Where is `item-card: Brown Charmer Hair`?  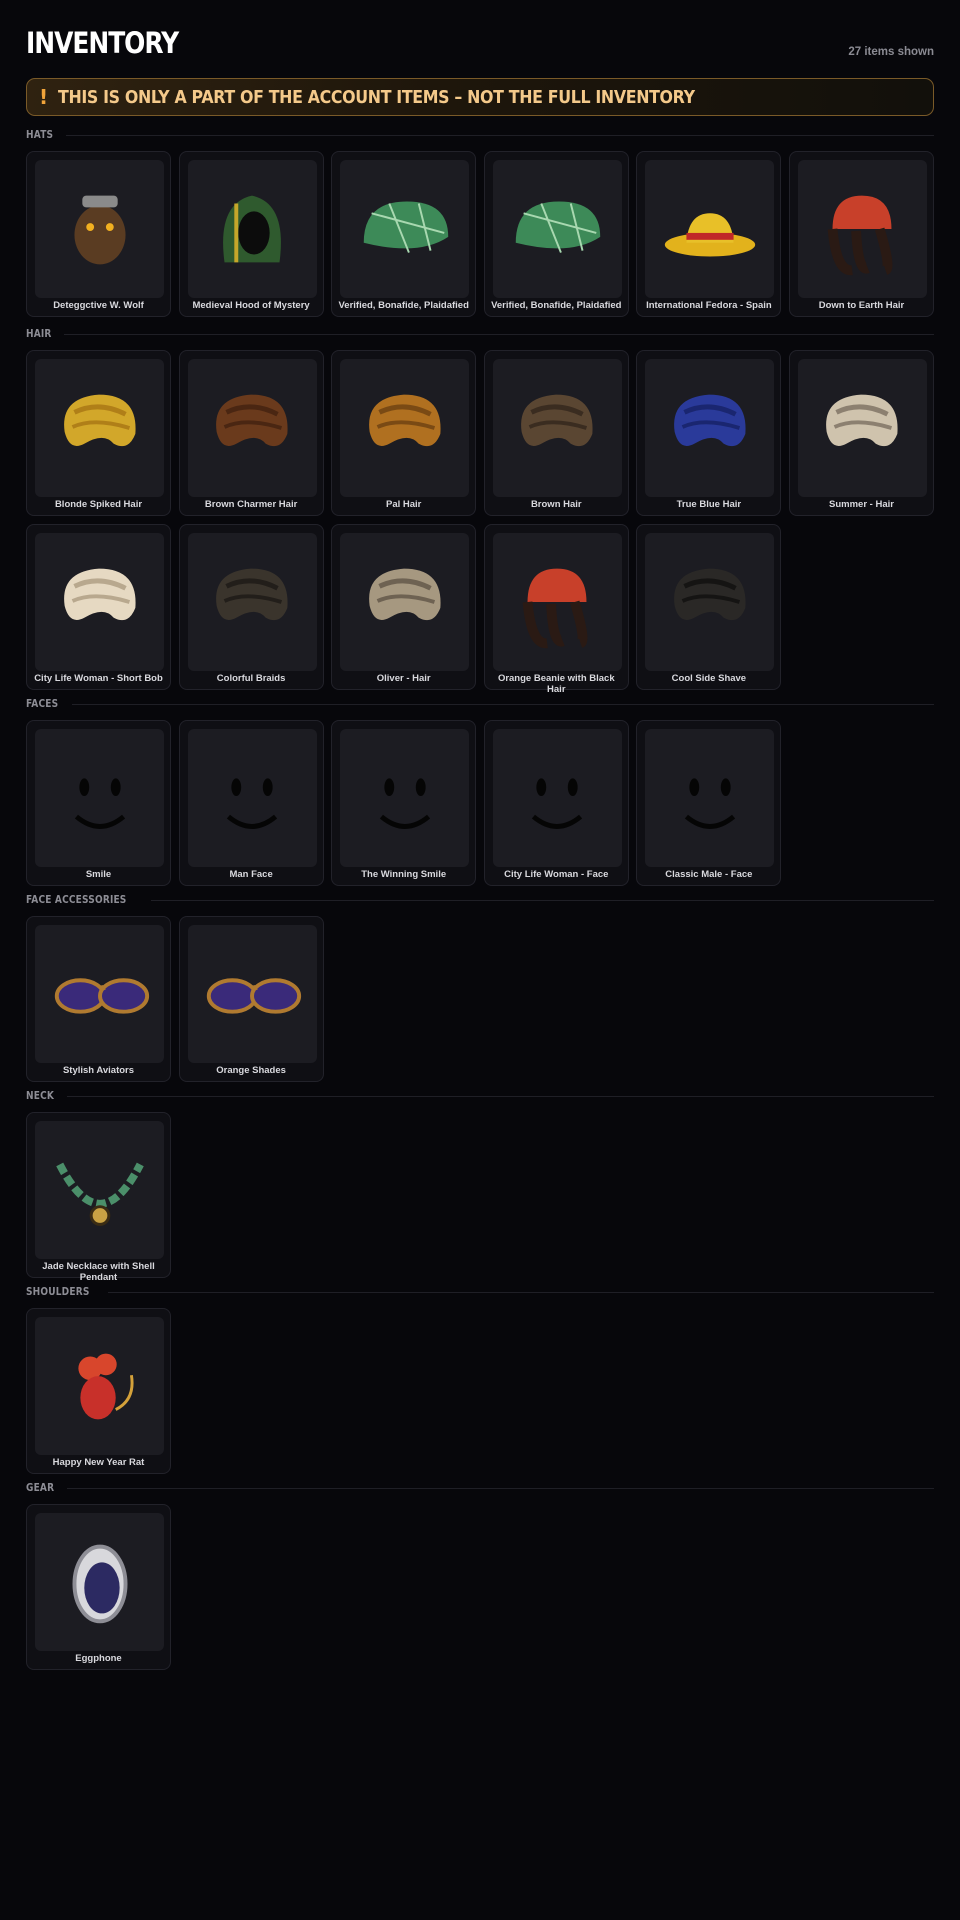
item-card: Brown Charmer Hair is located at coordinates (251, 433).